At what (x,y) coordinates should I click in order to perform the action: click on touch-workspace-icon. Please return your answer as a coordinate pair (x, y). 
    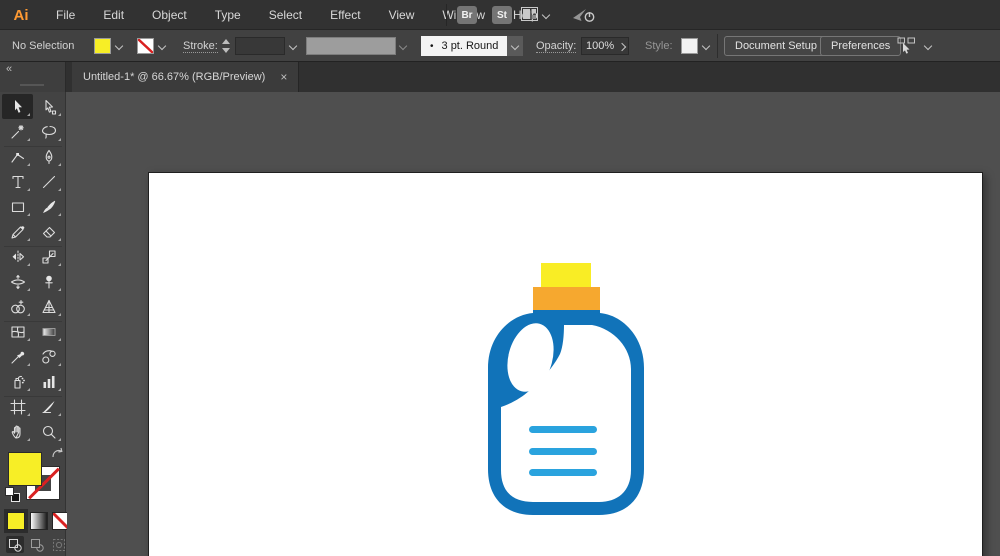
    Looking at the image, I should click on (907, 47).